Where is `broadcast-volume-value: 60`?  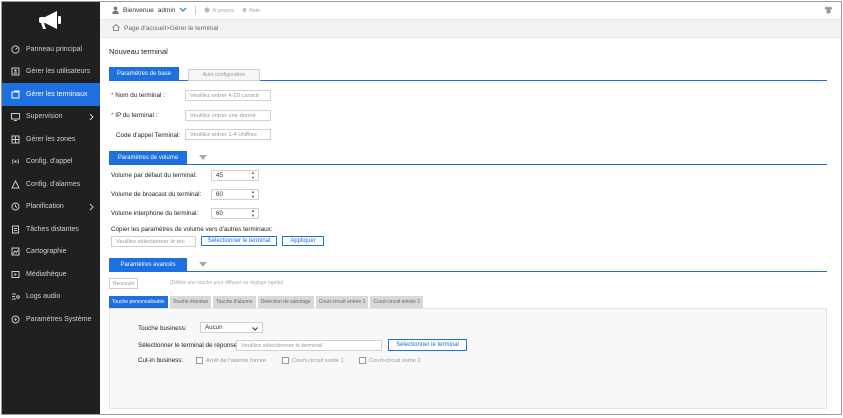
broadcast-volume-value: 60 is located at coordinates (219, 194).